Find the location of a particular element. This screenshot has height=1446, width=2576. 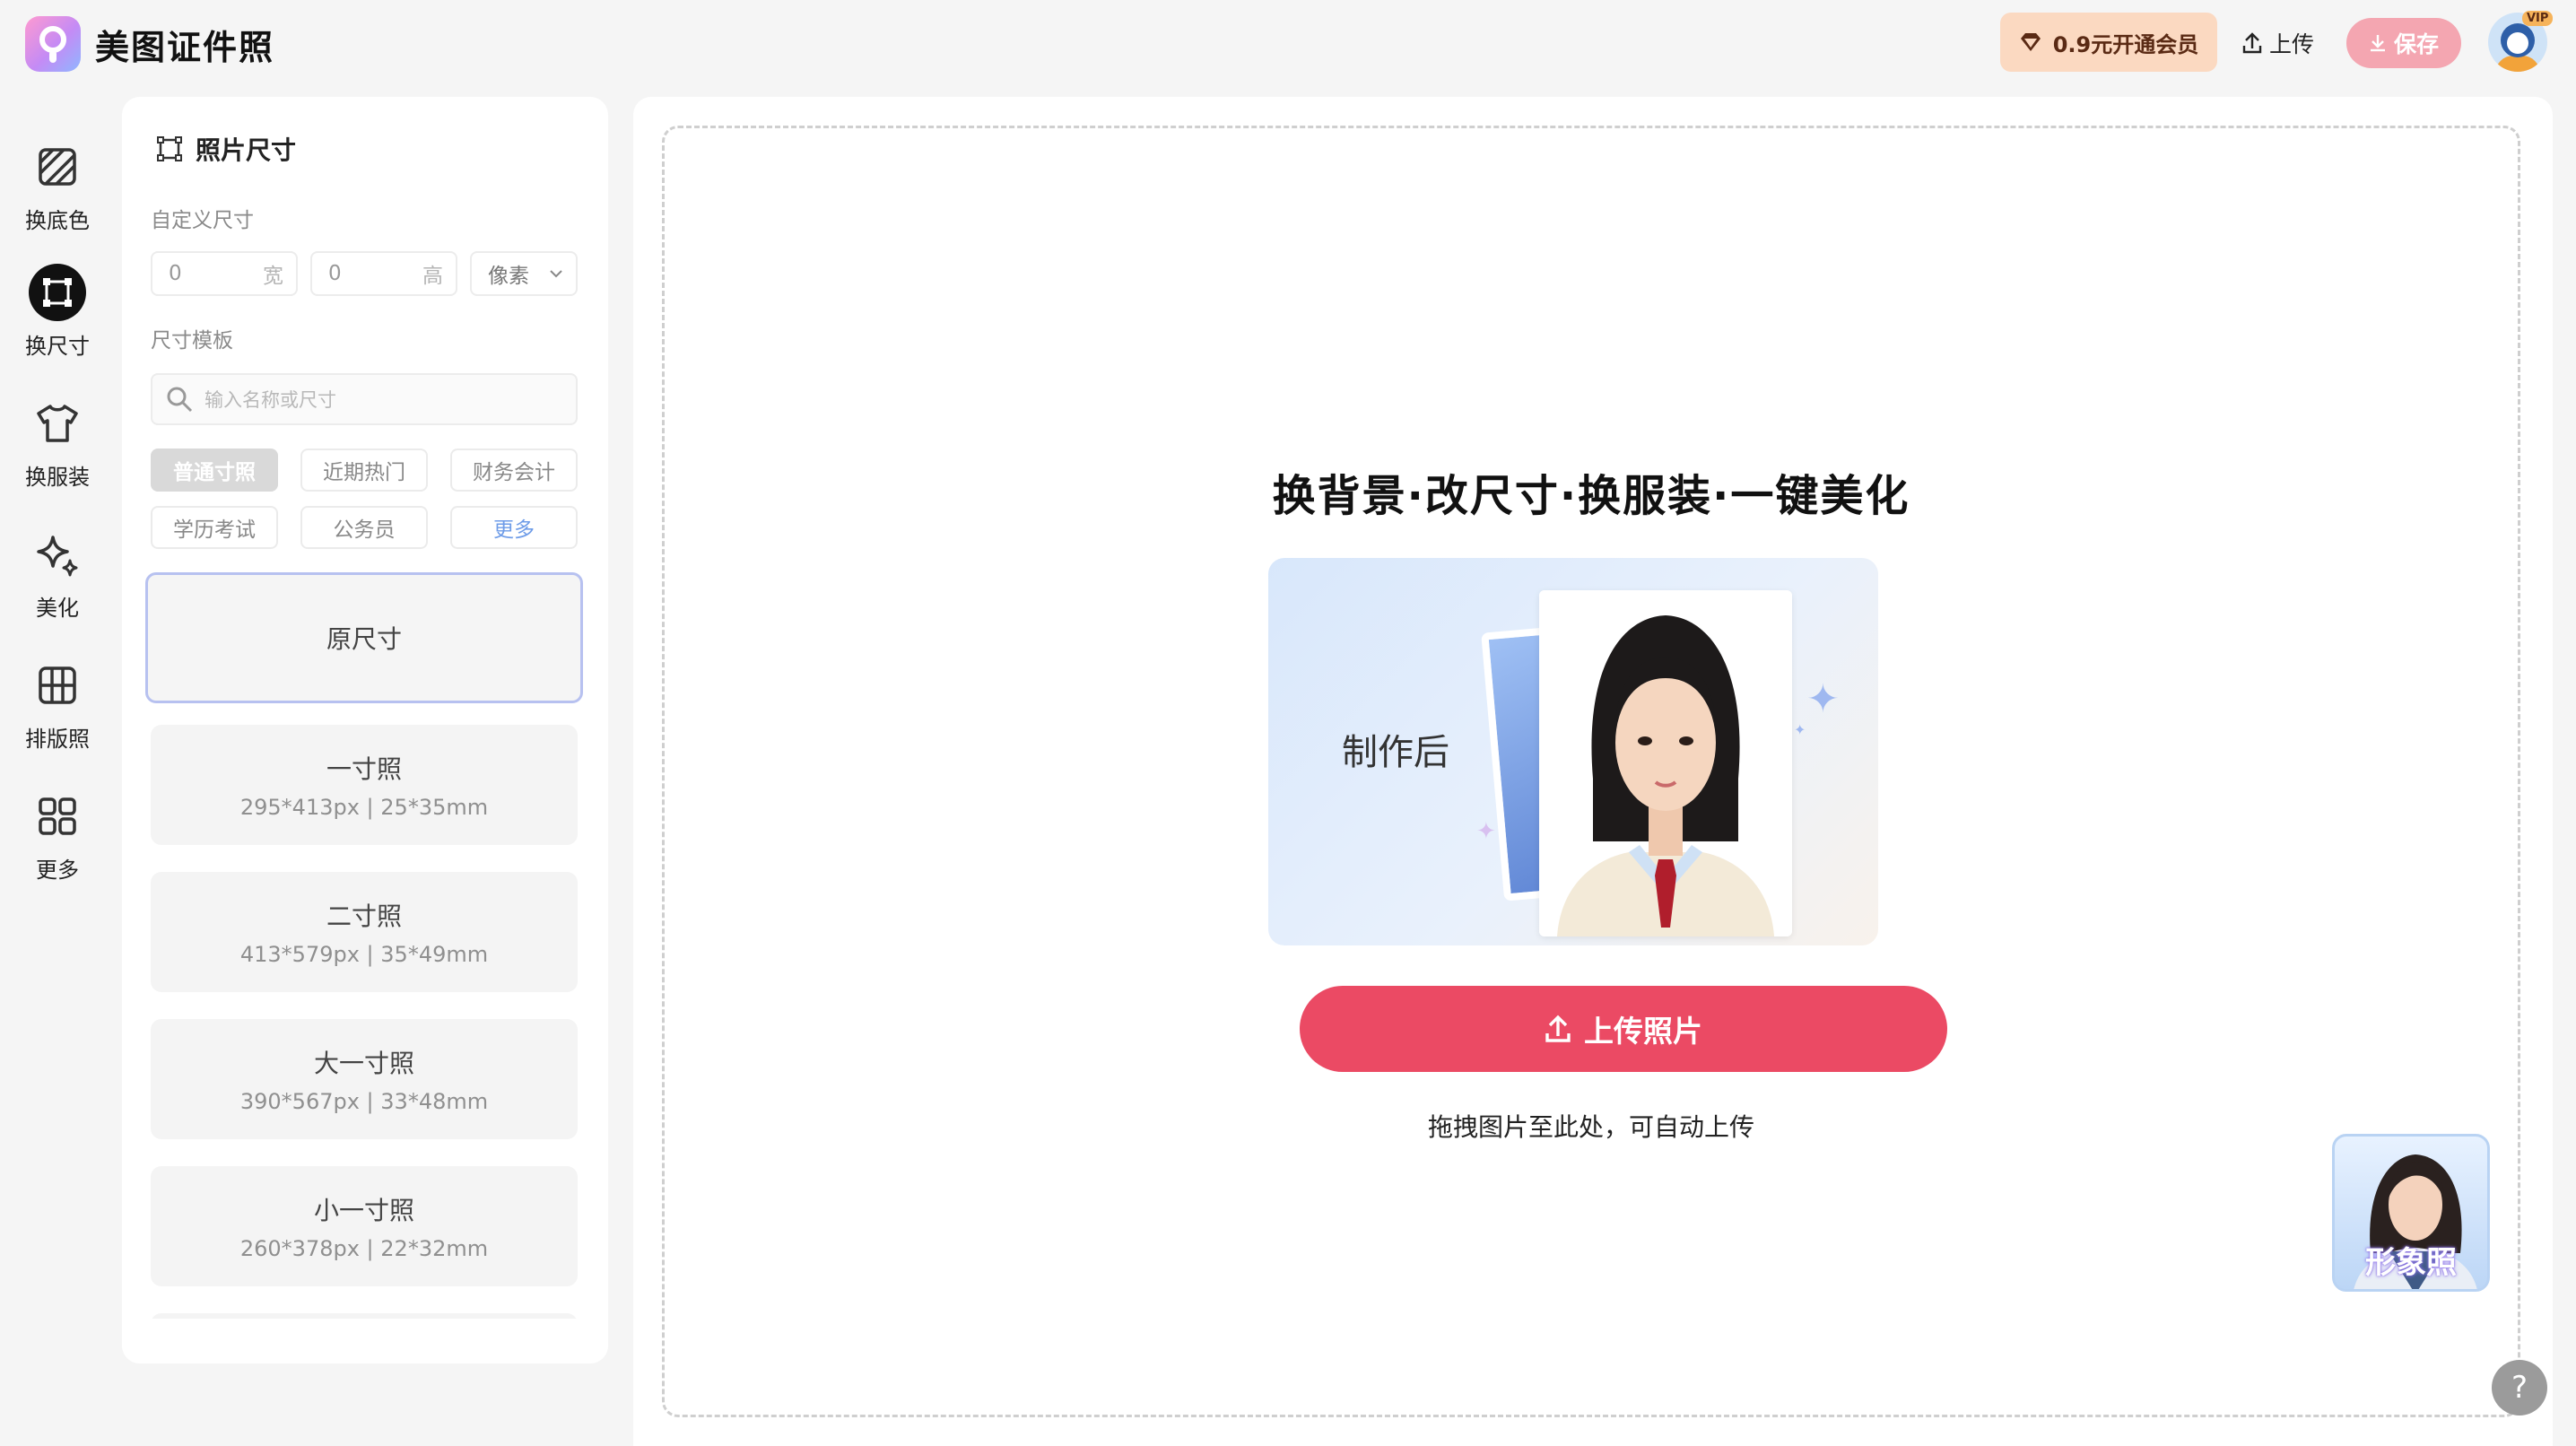

rail-item-clothing: 换服装 is located at coordinates (57, 448).